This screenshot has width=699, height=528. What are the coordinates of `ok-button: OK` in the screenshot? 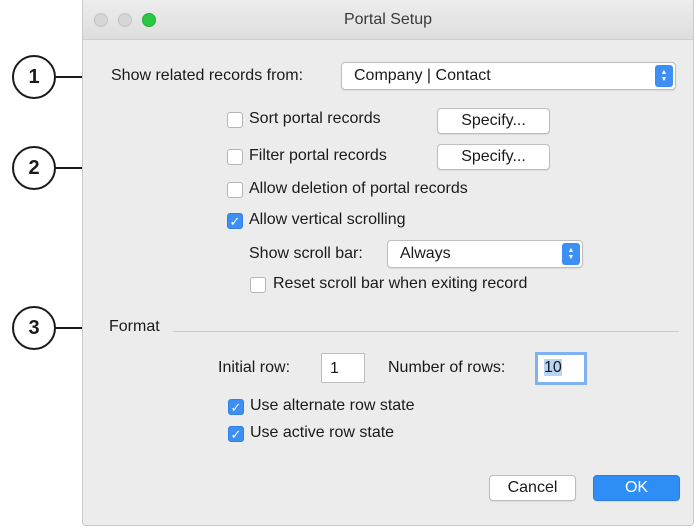 It's located at (636, 488).